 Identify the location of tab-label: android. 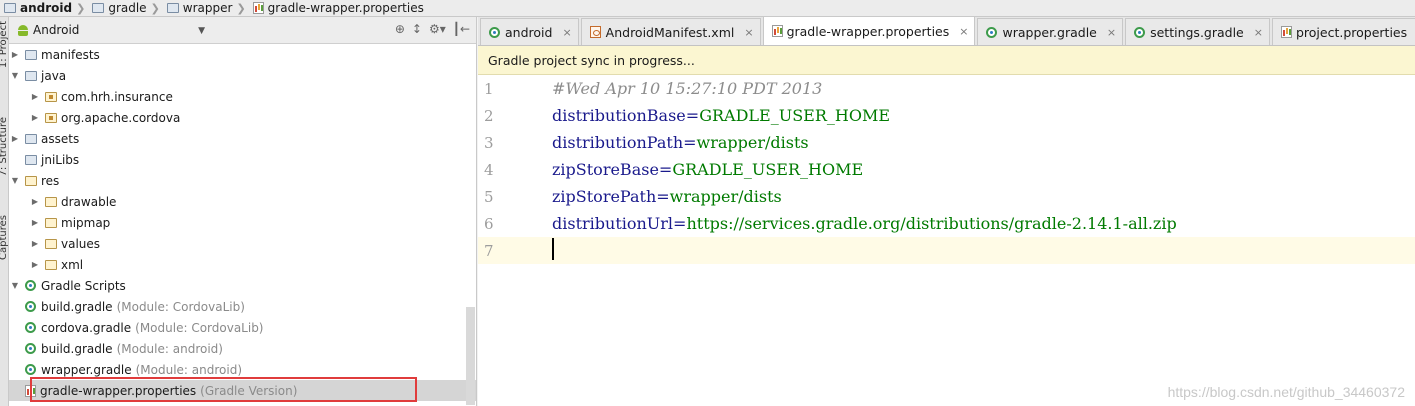
(529, 32).